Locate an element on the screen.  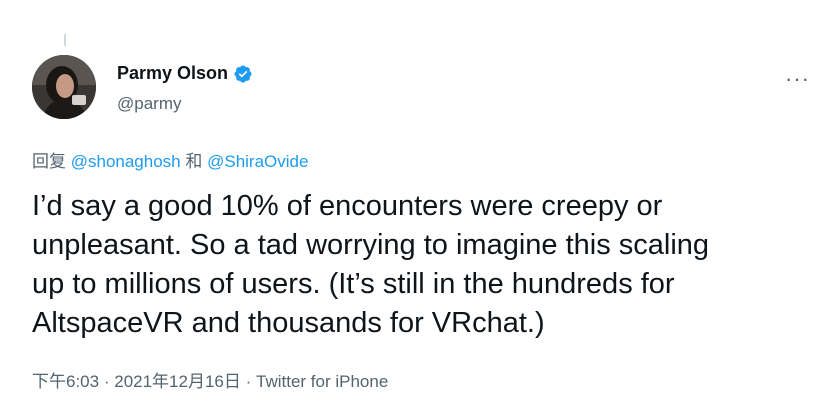
author-name-row: Parmy Olson is located at coordinates (185, 73).